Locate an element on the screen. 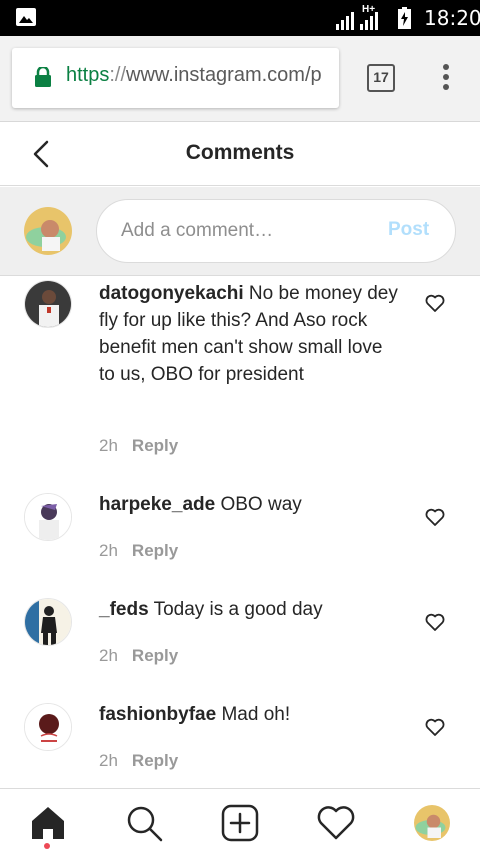 Image resolution: width=480 pixels, height=854 pixels. comment-username: fashionbyfae is located at coordinates (157, 714).